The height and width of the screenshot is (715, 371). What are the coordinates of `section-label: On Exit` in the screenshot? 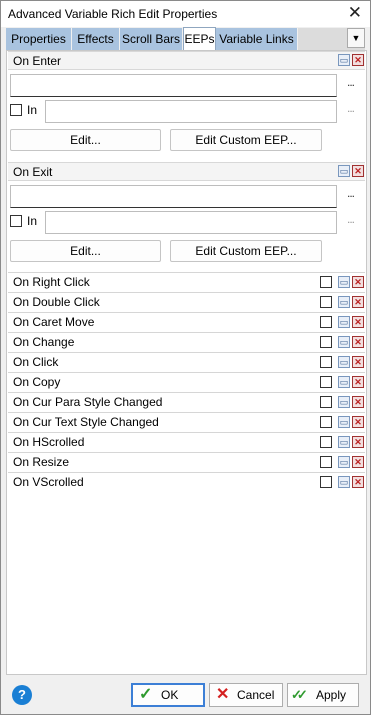 It's located at (33, 172).